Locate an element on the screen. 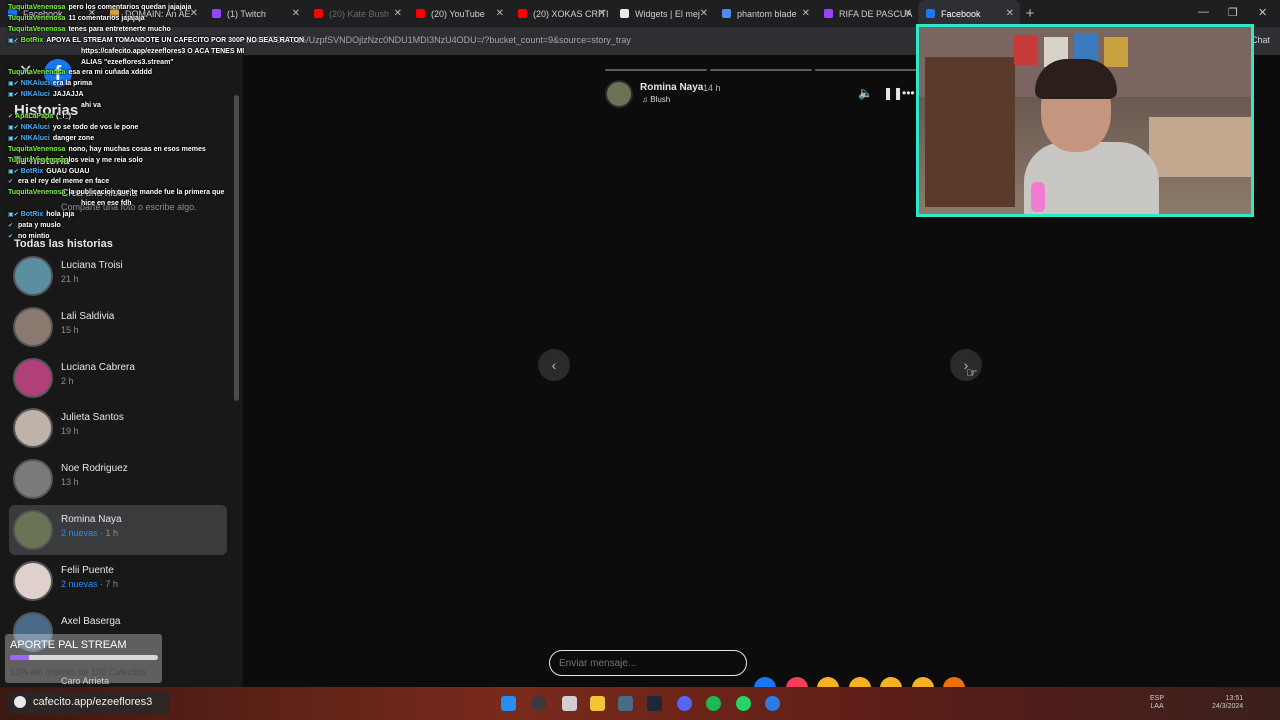 This screenshot has width=1280, height=720. chat-message: ▣✔ BotRix GUAU GUAU is located at coordinates (48, 172).